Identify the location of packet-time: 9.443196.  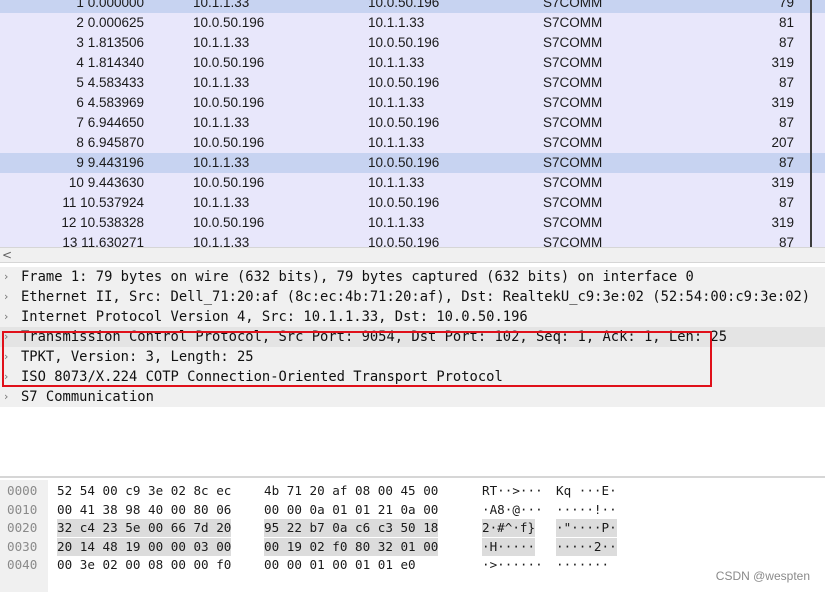
(115, 162).